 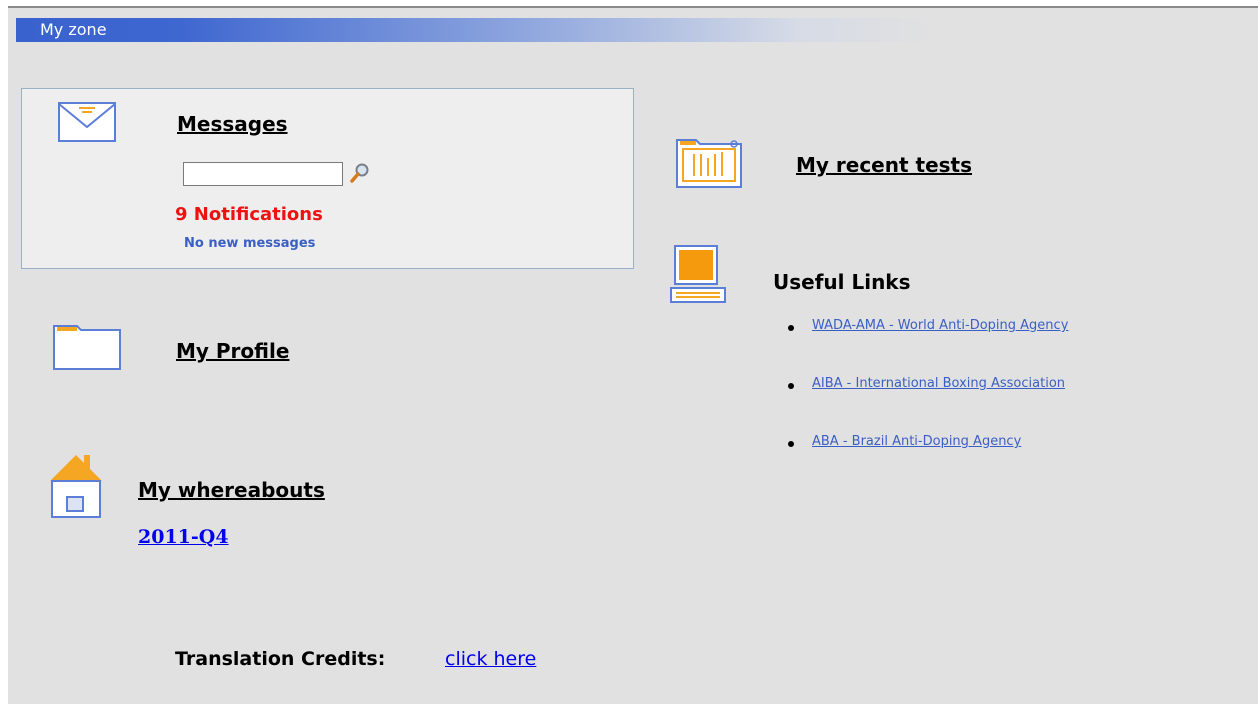 I want to click on my-profile-heading: My Profile, so click(x=232, y=351).